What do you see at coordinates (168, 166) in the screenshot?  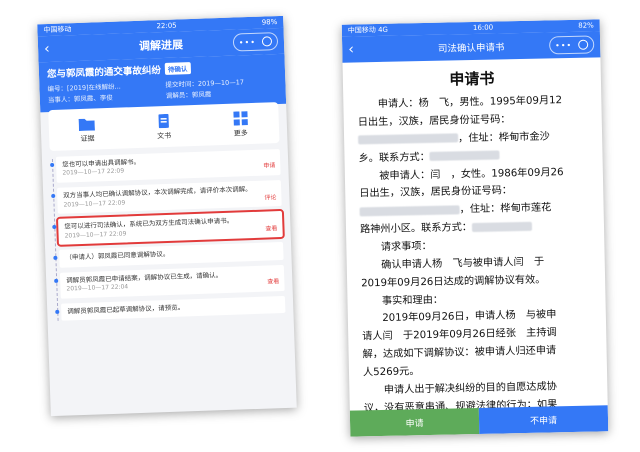 I see `timeline-item: 您也可以申请出具调解书。 2019—10—17 22:09 申请` at bounding box center [168, 166].